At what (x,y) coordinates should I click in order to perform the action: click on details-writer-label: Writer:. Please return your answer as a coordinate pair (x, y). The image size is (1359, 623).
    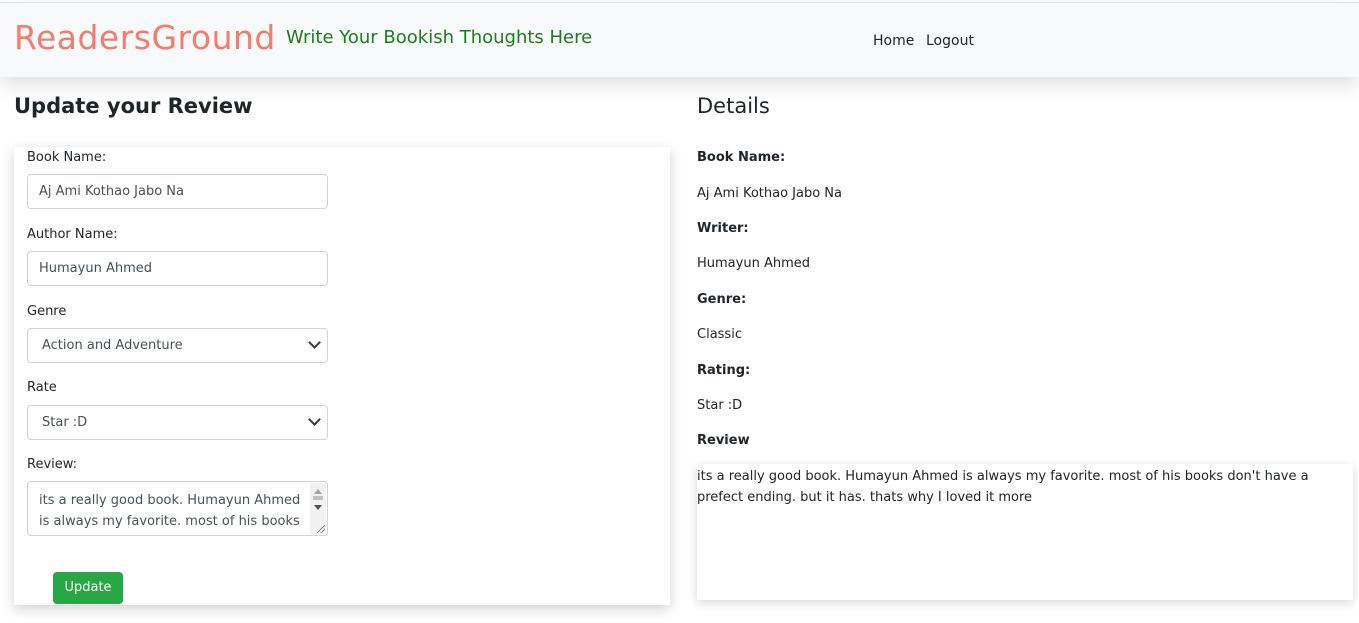
    Looking at the image, I should click on (723, 228).